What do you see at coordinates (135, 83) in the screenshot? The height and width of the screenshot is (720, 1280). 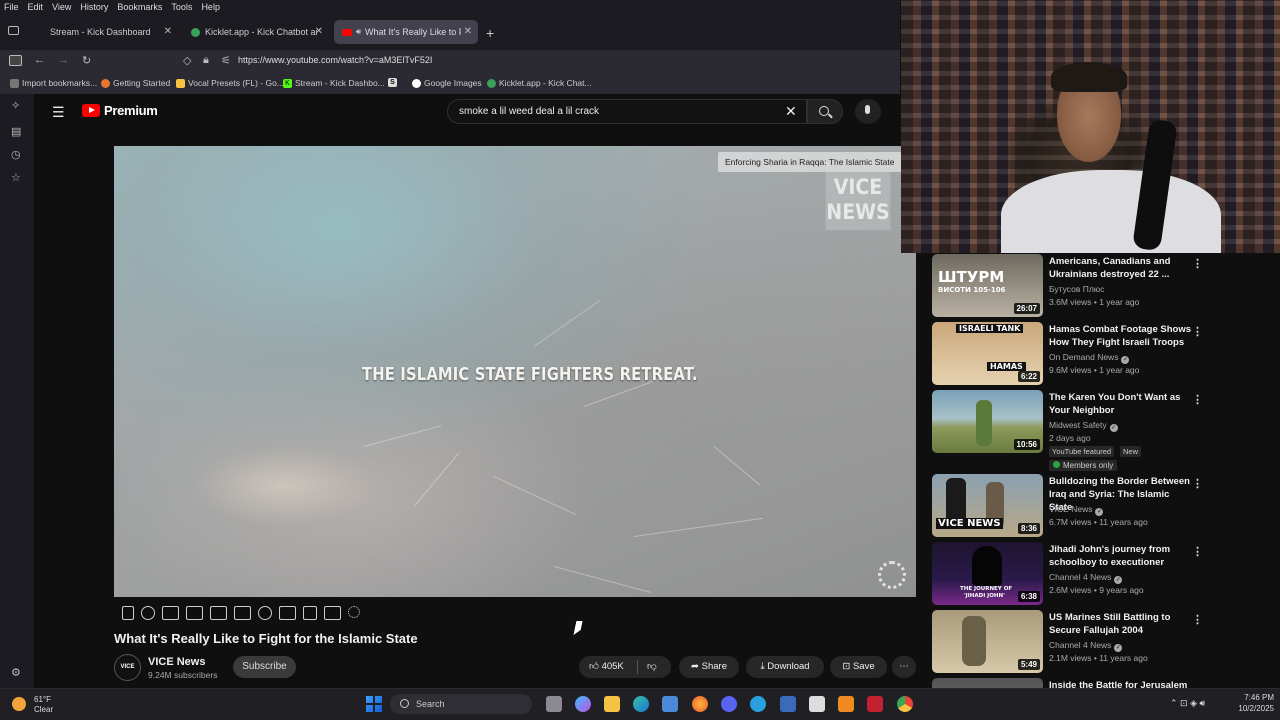 I see `bookmark-getting-started: Getting Started` at bounding box center [135, 83].